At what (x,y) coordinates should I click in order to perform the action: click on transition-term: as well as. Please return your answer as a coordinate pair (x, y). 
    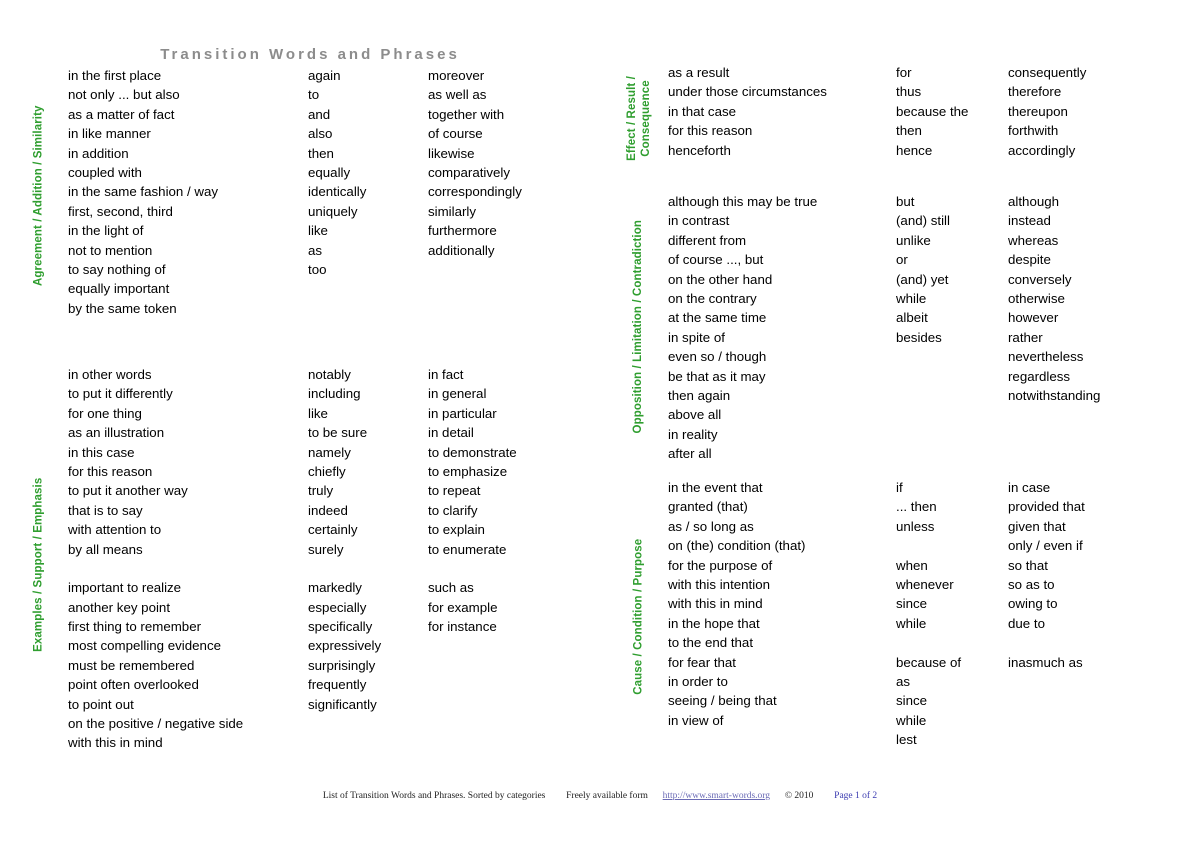
    Looking at the image, I should click on (457, 95).